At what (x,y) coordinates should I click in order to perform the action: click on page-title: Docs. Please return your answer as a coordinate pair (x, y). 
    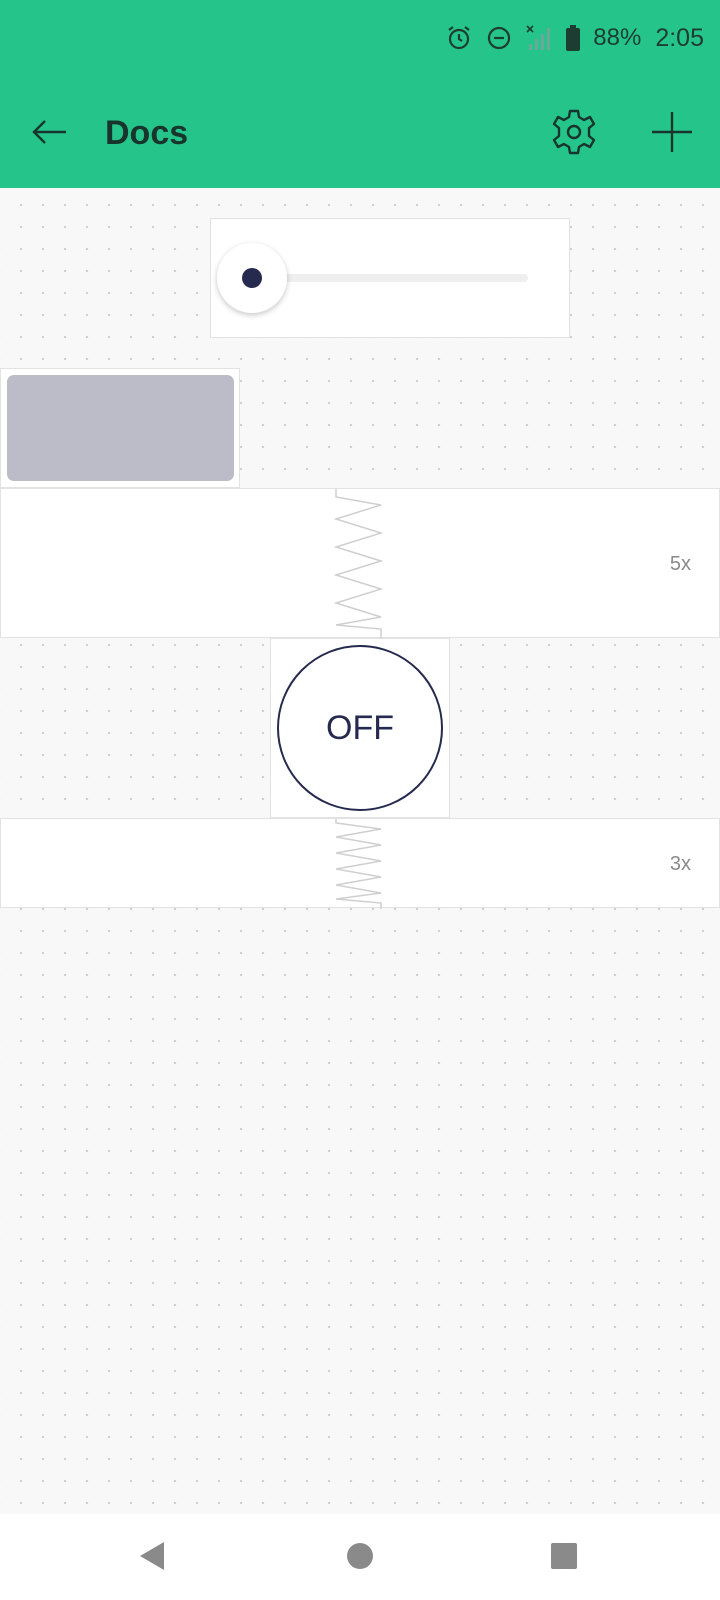
    Looking at the image, I should click on (147, 133).